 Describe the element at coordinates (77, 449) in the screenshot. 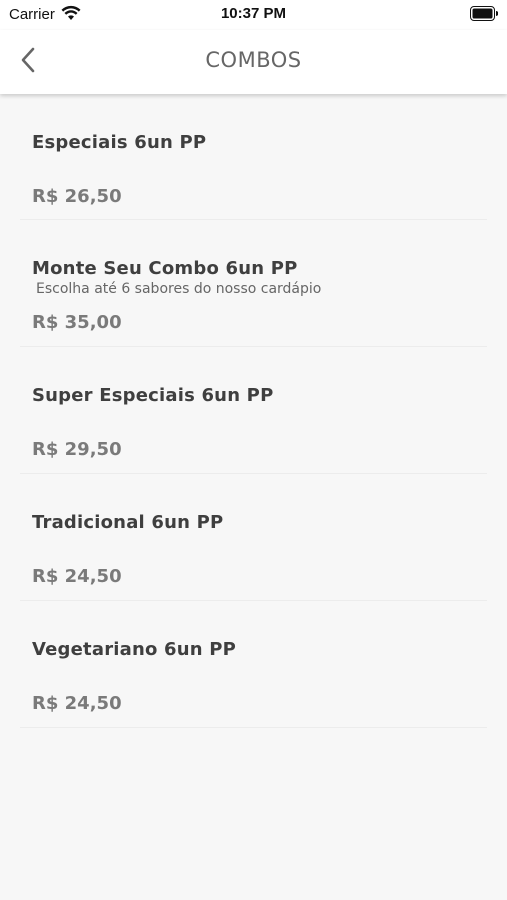

I see `item-price: R$ 29,50` at that location.